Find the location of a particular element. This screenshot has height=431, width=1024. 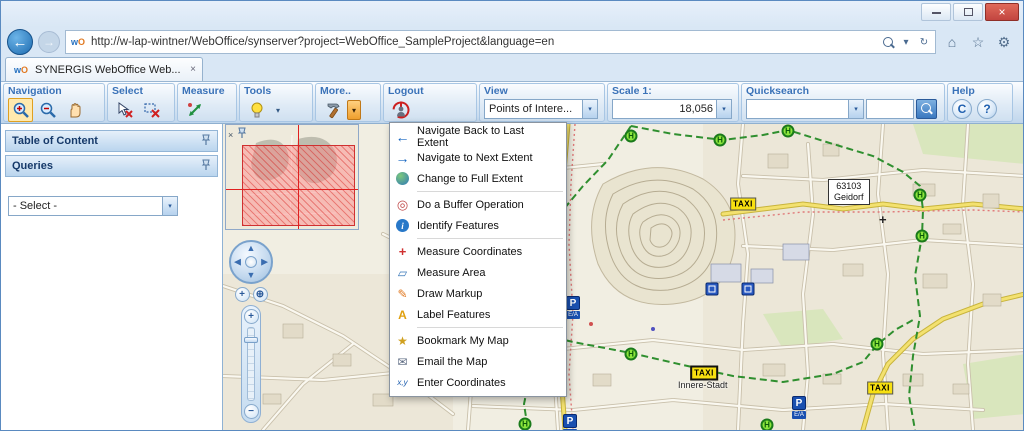

overview-close-button: × is located at coordinates (230, 135).